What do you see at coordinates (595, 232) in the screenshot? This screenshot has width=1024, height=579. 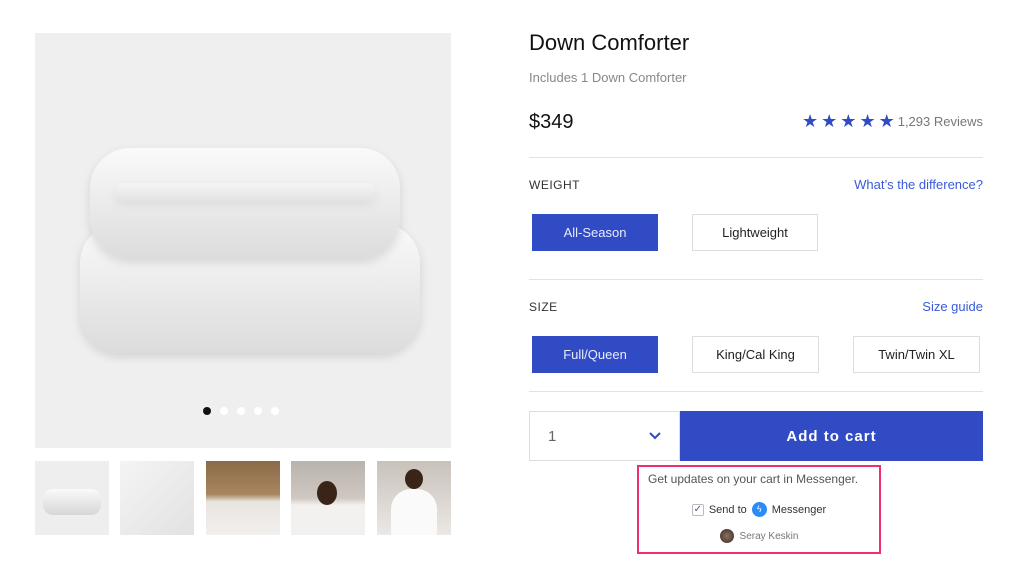 I see `weight-option-all-season: All-Season` at bounding box center [595, 232].